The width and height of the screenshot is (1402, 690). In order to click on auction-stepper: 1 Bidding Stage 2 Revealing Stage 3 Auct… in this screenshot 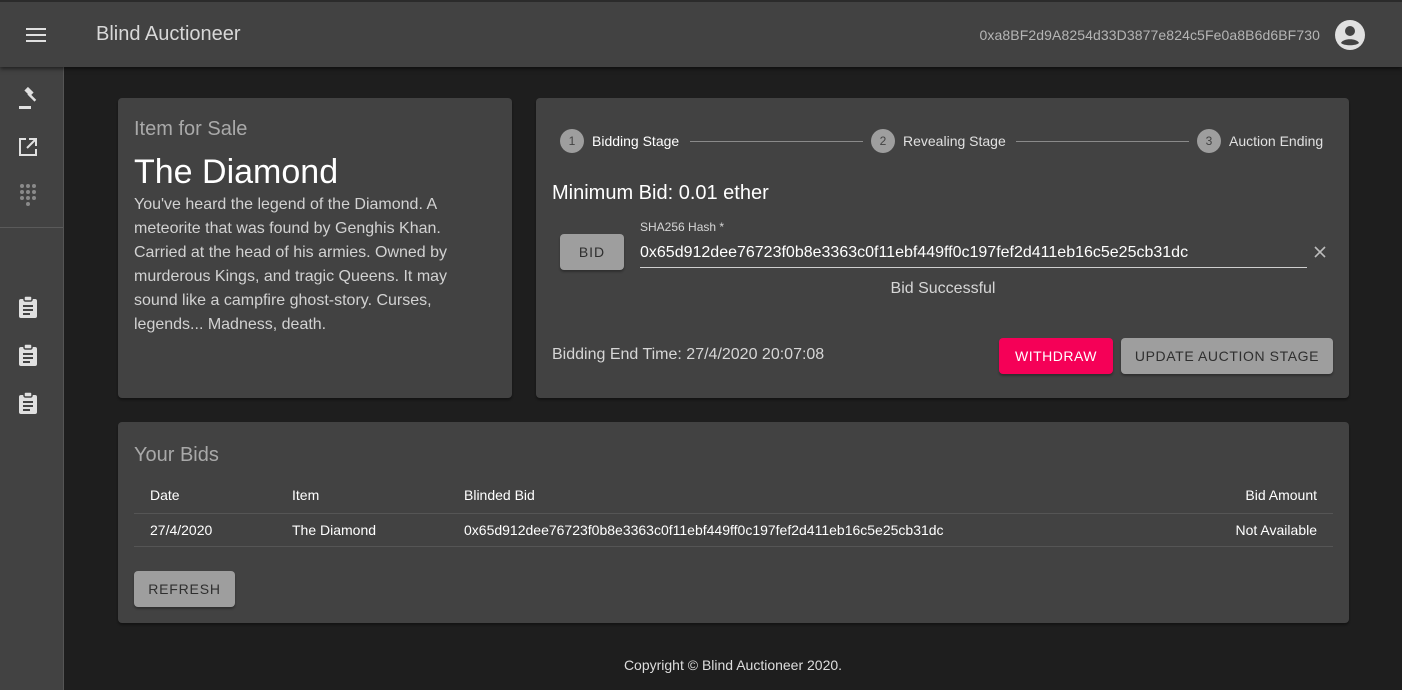, I will do `click(945, 141)`.